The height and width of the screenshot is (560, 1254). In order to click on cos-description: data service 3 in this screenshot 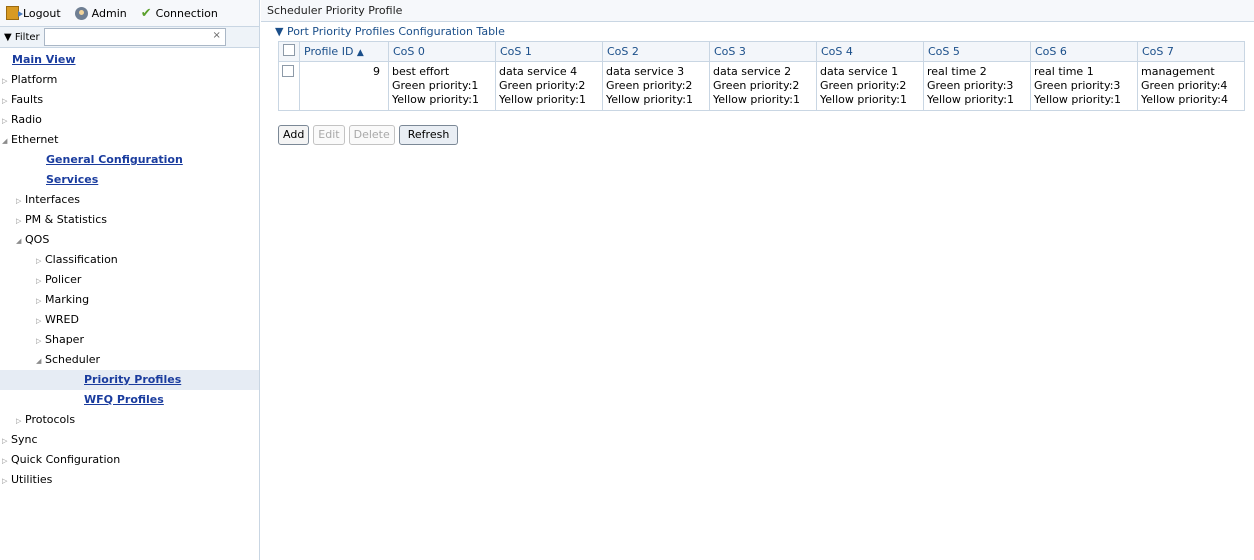, I will do `click(645, 71)`.